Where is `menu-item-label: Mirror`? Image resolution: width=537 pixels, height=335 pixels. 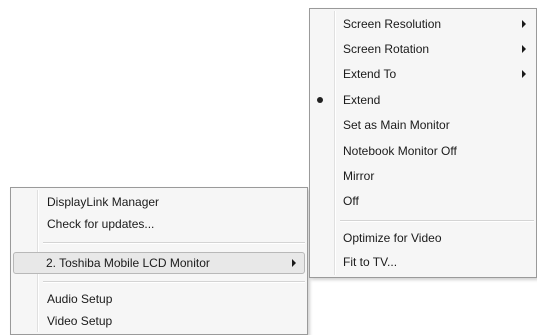
menu-item-label: Mirror is located at coordinates (359, 176).